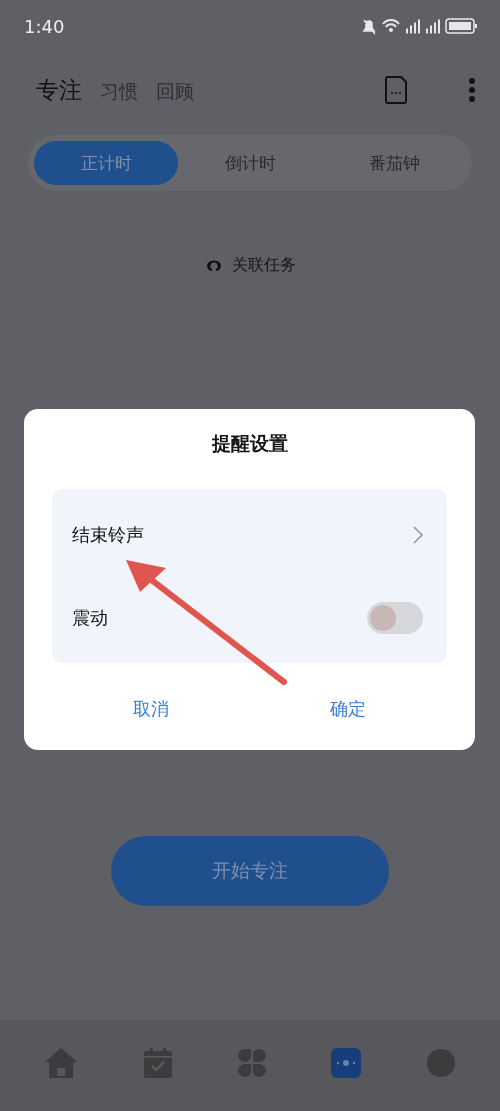  Describe the element at coordinates (391, 26) in the screenshot. I see `wifi-icon` at that location.